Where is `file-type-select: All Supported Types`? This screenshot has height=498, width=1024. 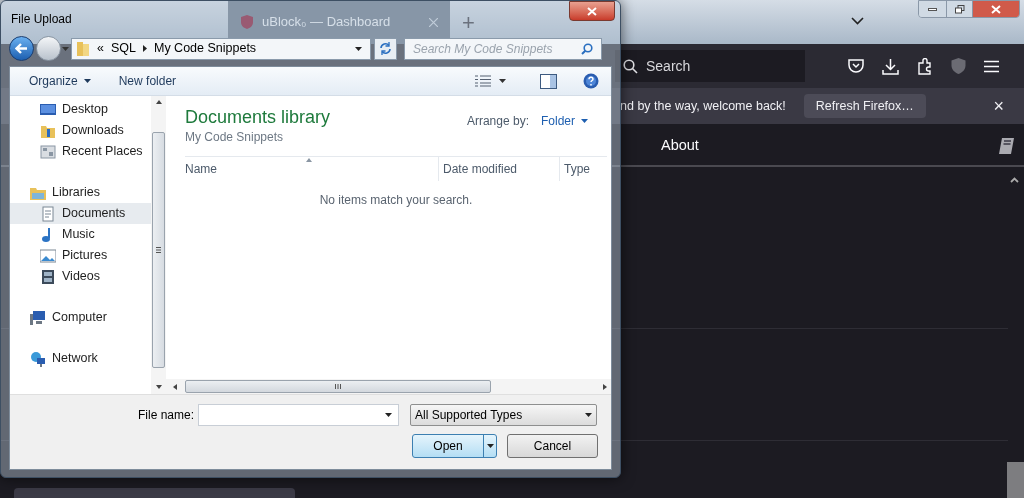
file-type-select: All Supported Types is located at coordinates (503, 415).